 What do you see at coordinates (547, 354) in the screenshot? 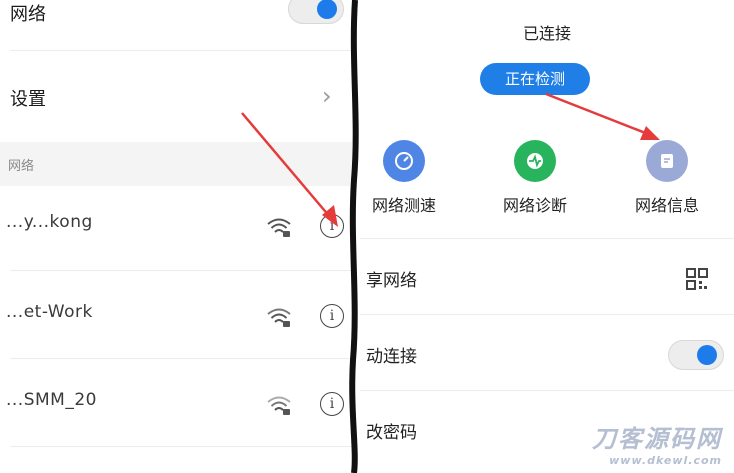
I see `auto-connect-row: 动连接` at bounding box center [547, 354].